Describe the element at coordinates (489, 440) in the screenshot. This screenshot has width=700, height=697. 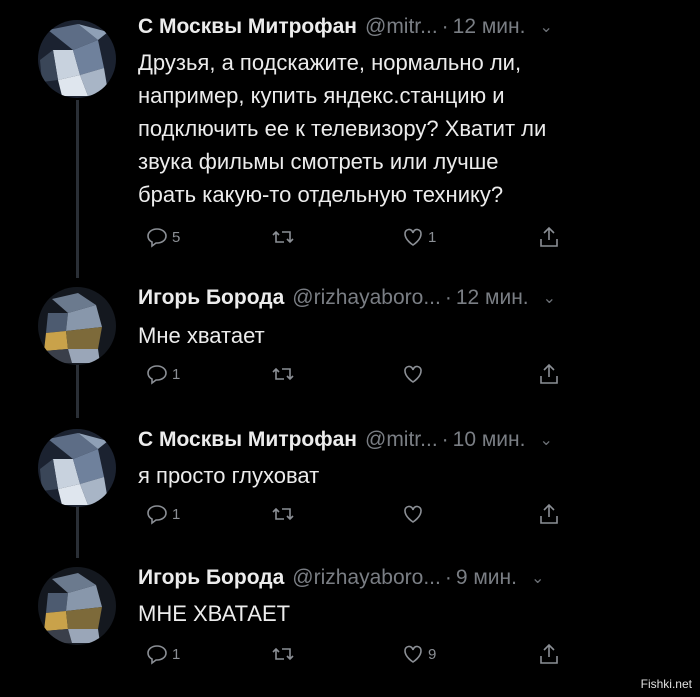
I see `timestamp: 10 мин.` at that location.